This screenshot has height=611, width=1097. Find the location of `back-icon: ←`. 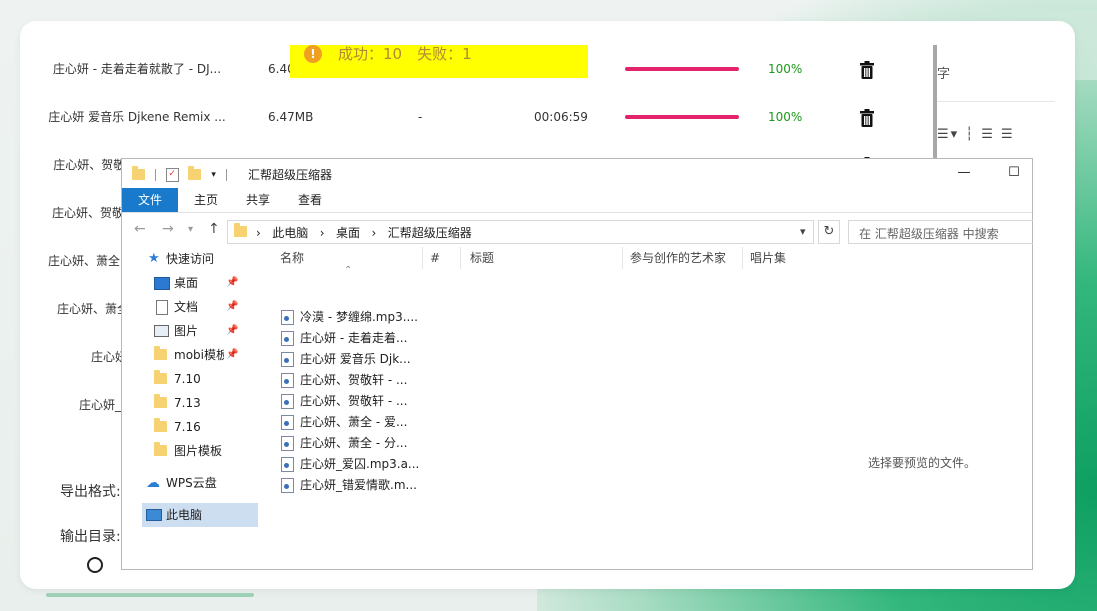

back-icon: ← is located at coordinates (140, 229).